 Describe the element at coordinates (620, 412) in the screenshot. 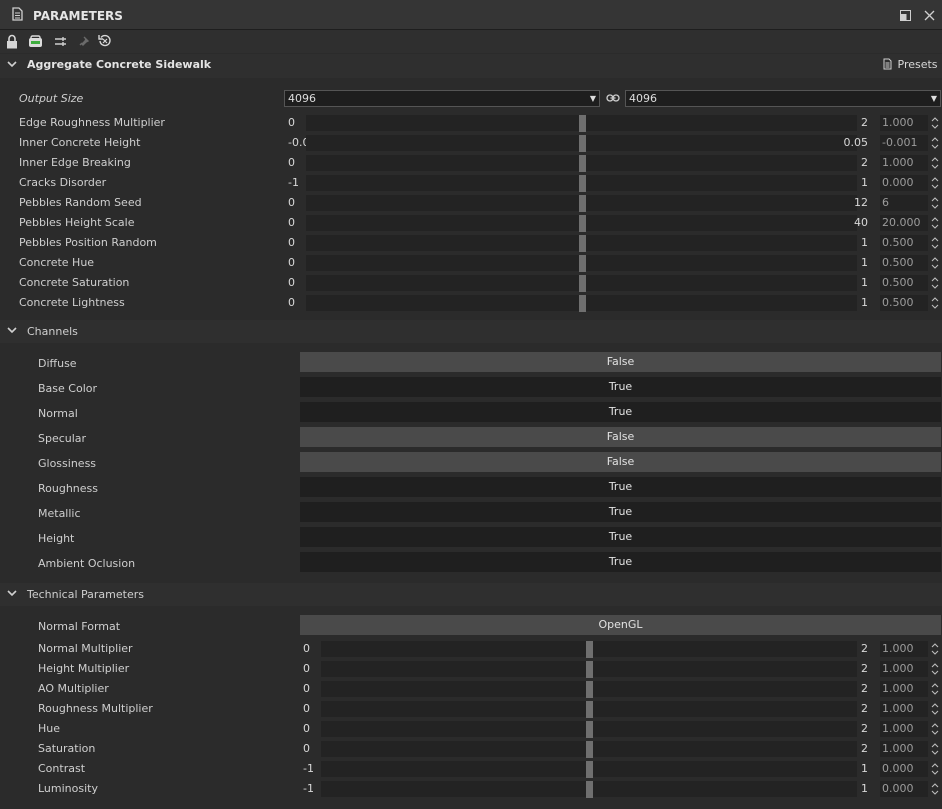

I see `channel-toggle-normal: True` at that location.